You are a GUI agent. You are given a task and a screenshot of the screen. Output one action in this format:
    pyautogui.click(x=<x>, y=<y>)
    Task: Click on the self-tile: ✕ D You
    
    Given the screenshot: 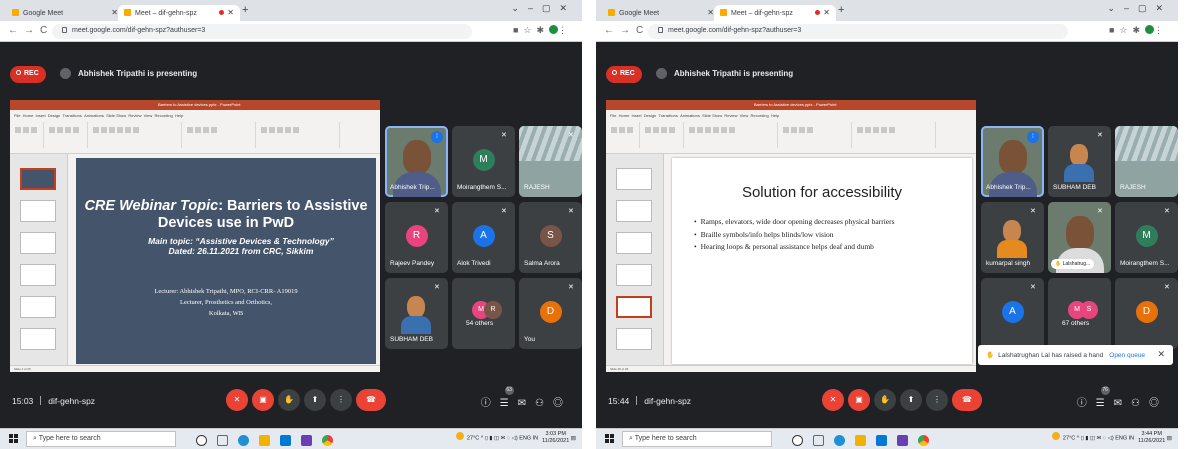 What is the action you would take?
    pyautogui.click(x=550, y=313)
    